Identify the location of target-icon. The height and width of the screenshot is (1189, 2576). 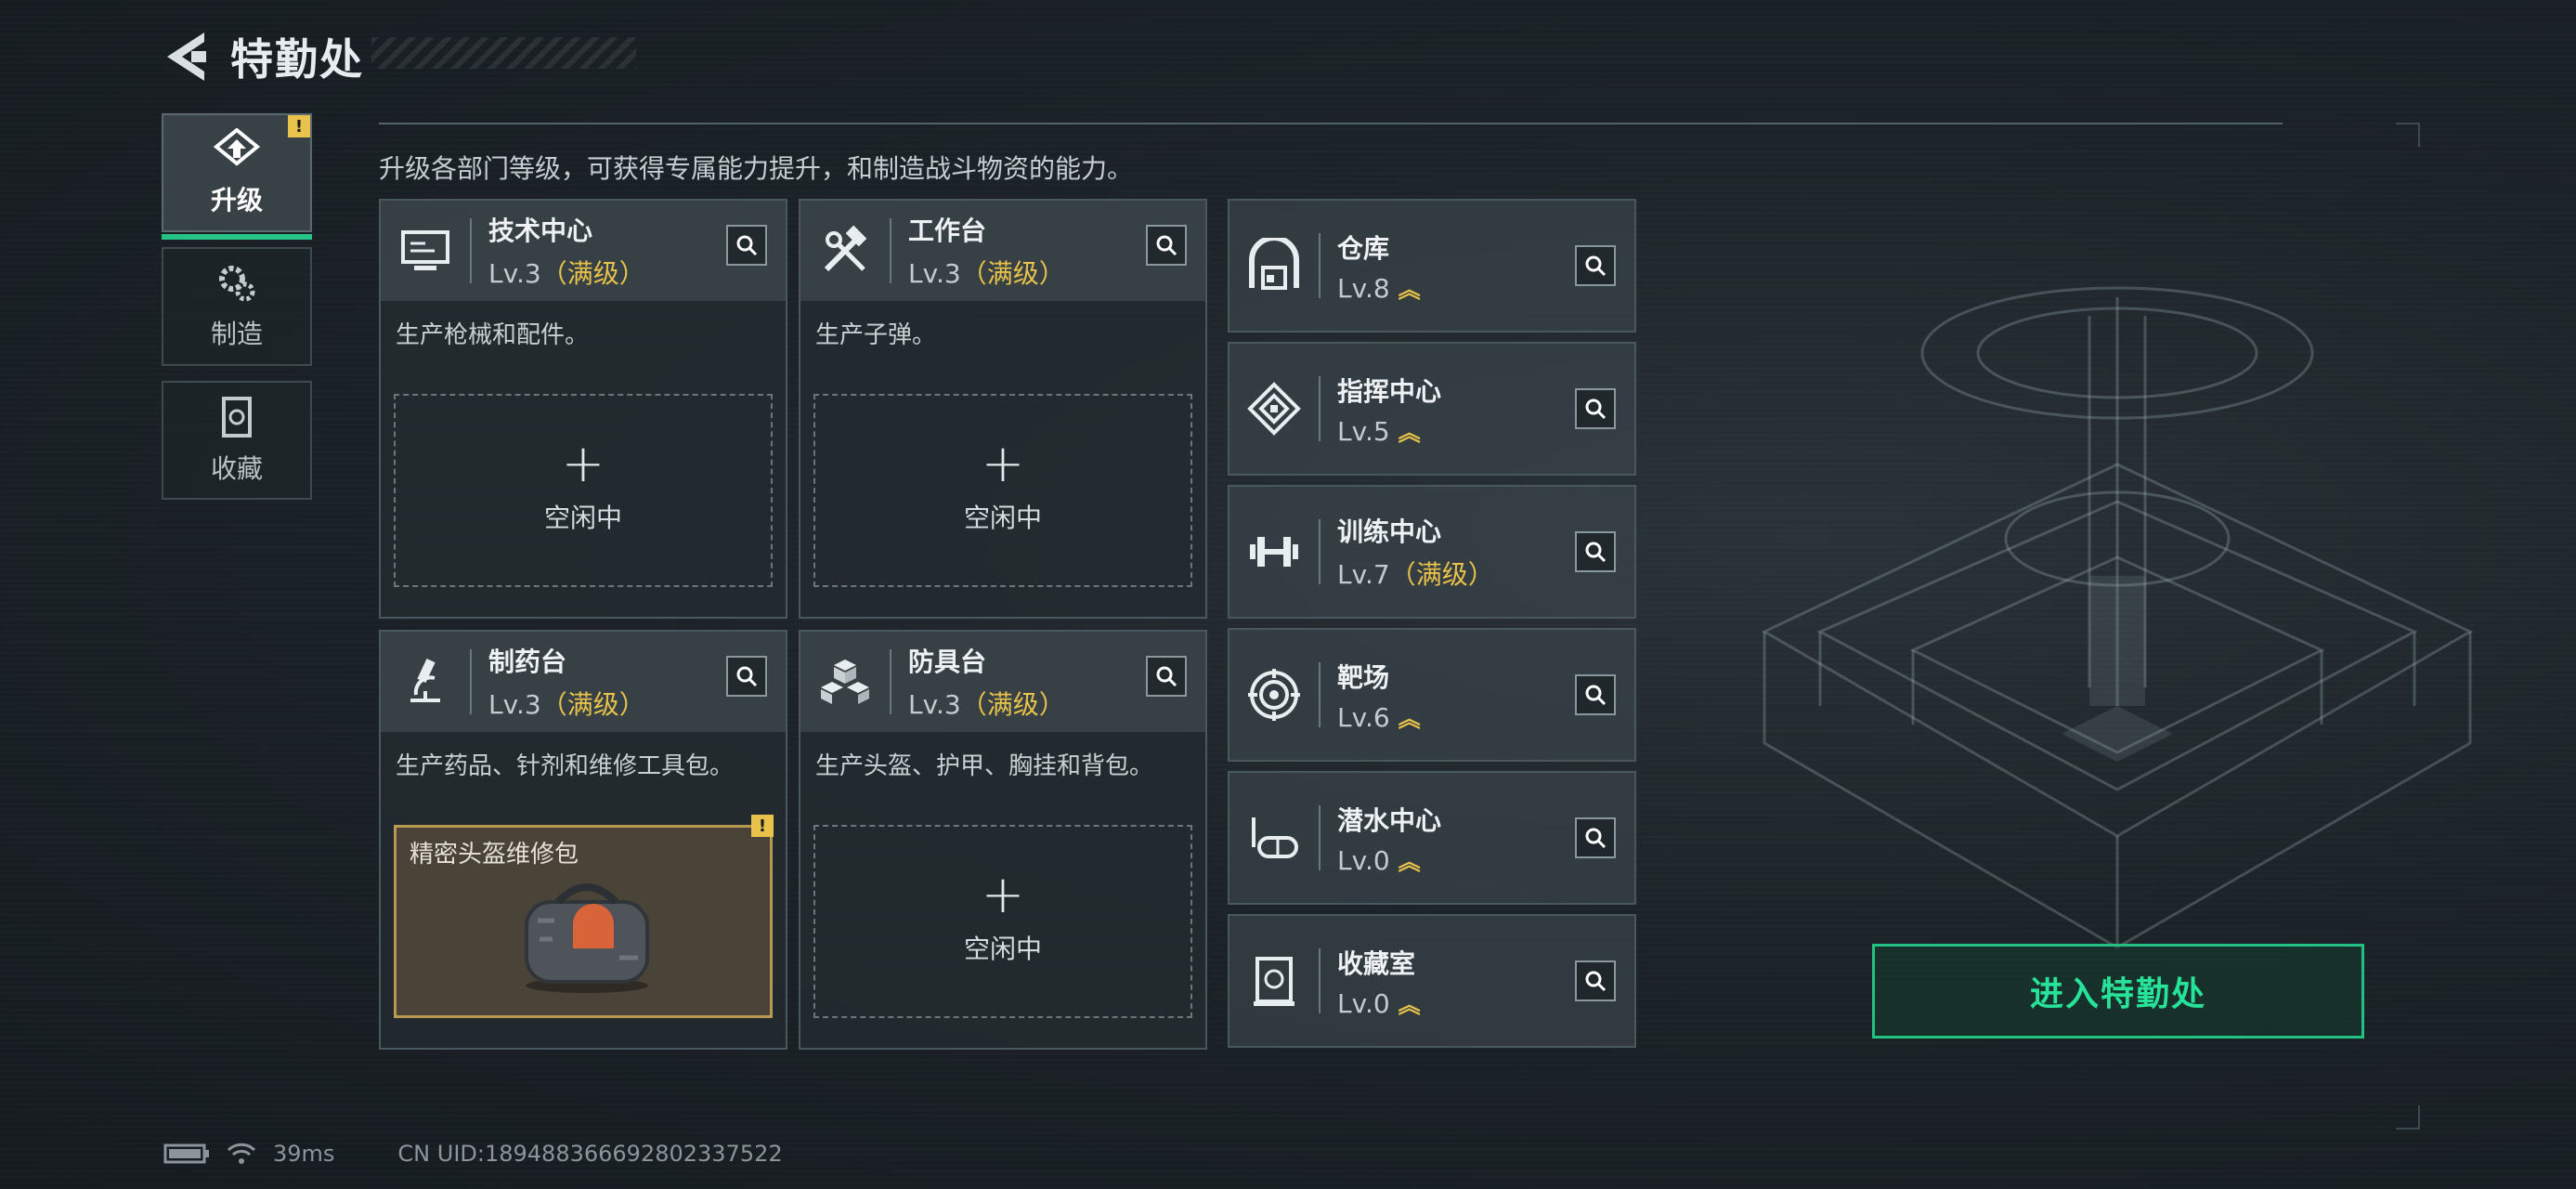
(1274, 695).